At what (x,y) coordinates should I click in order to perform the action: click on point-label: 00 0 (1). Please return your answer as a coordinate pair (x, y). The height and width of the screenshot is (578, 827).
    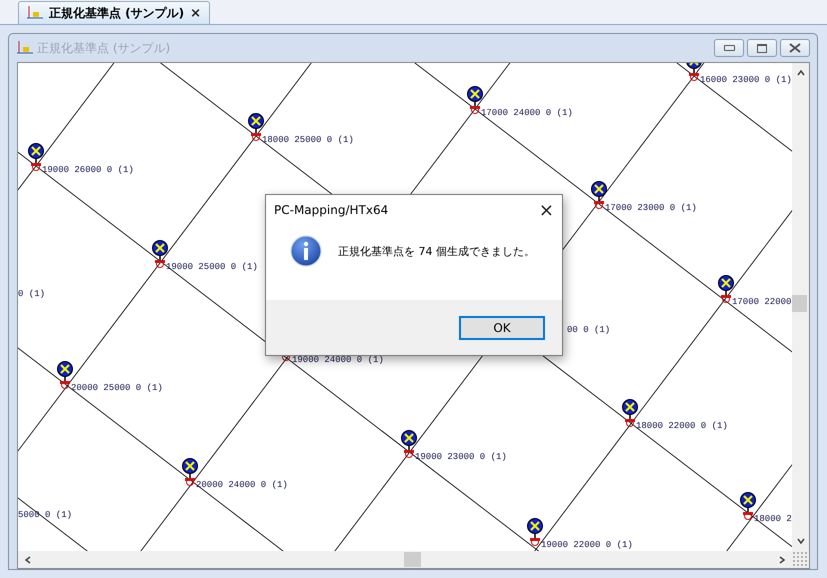
    Looking at the image, I should click on (588, 330).